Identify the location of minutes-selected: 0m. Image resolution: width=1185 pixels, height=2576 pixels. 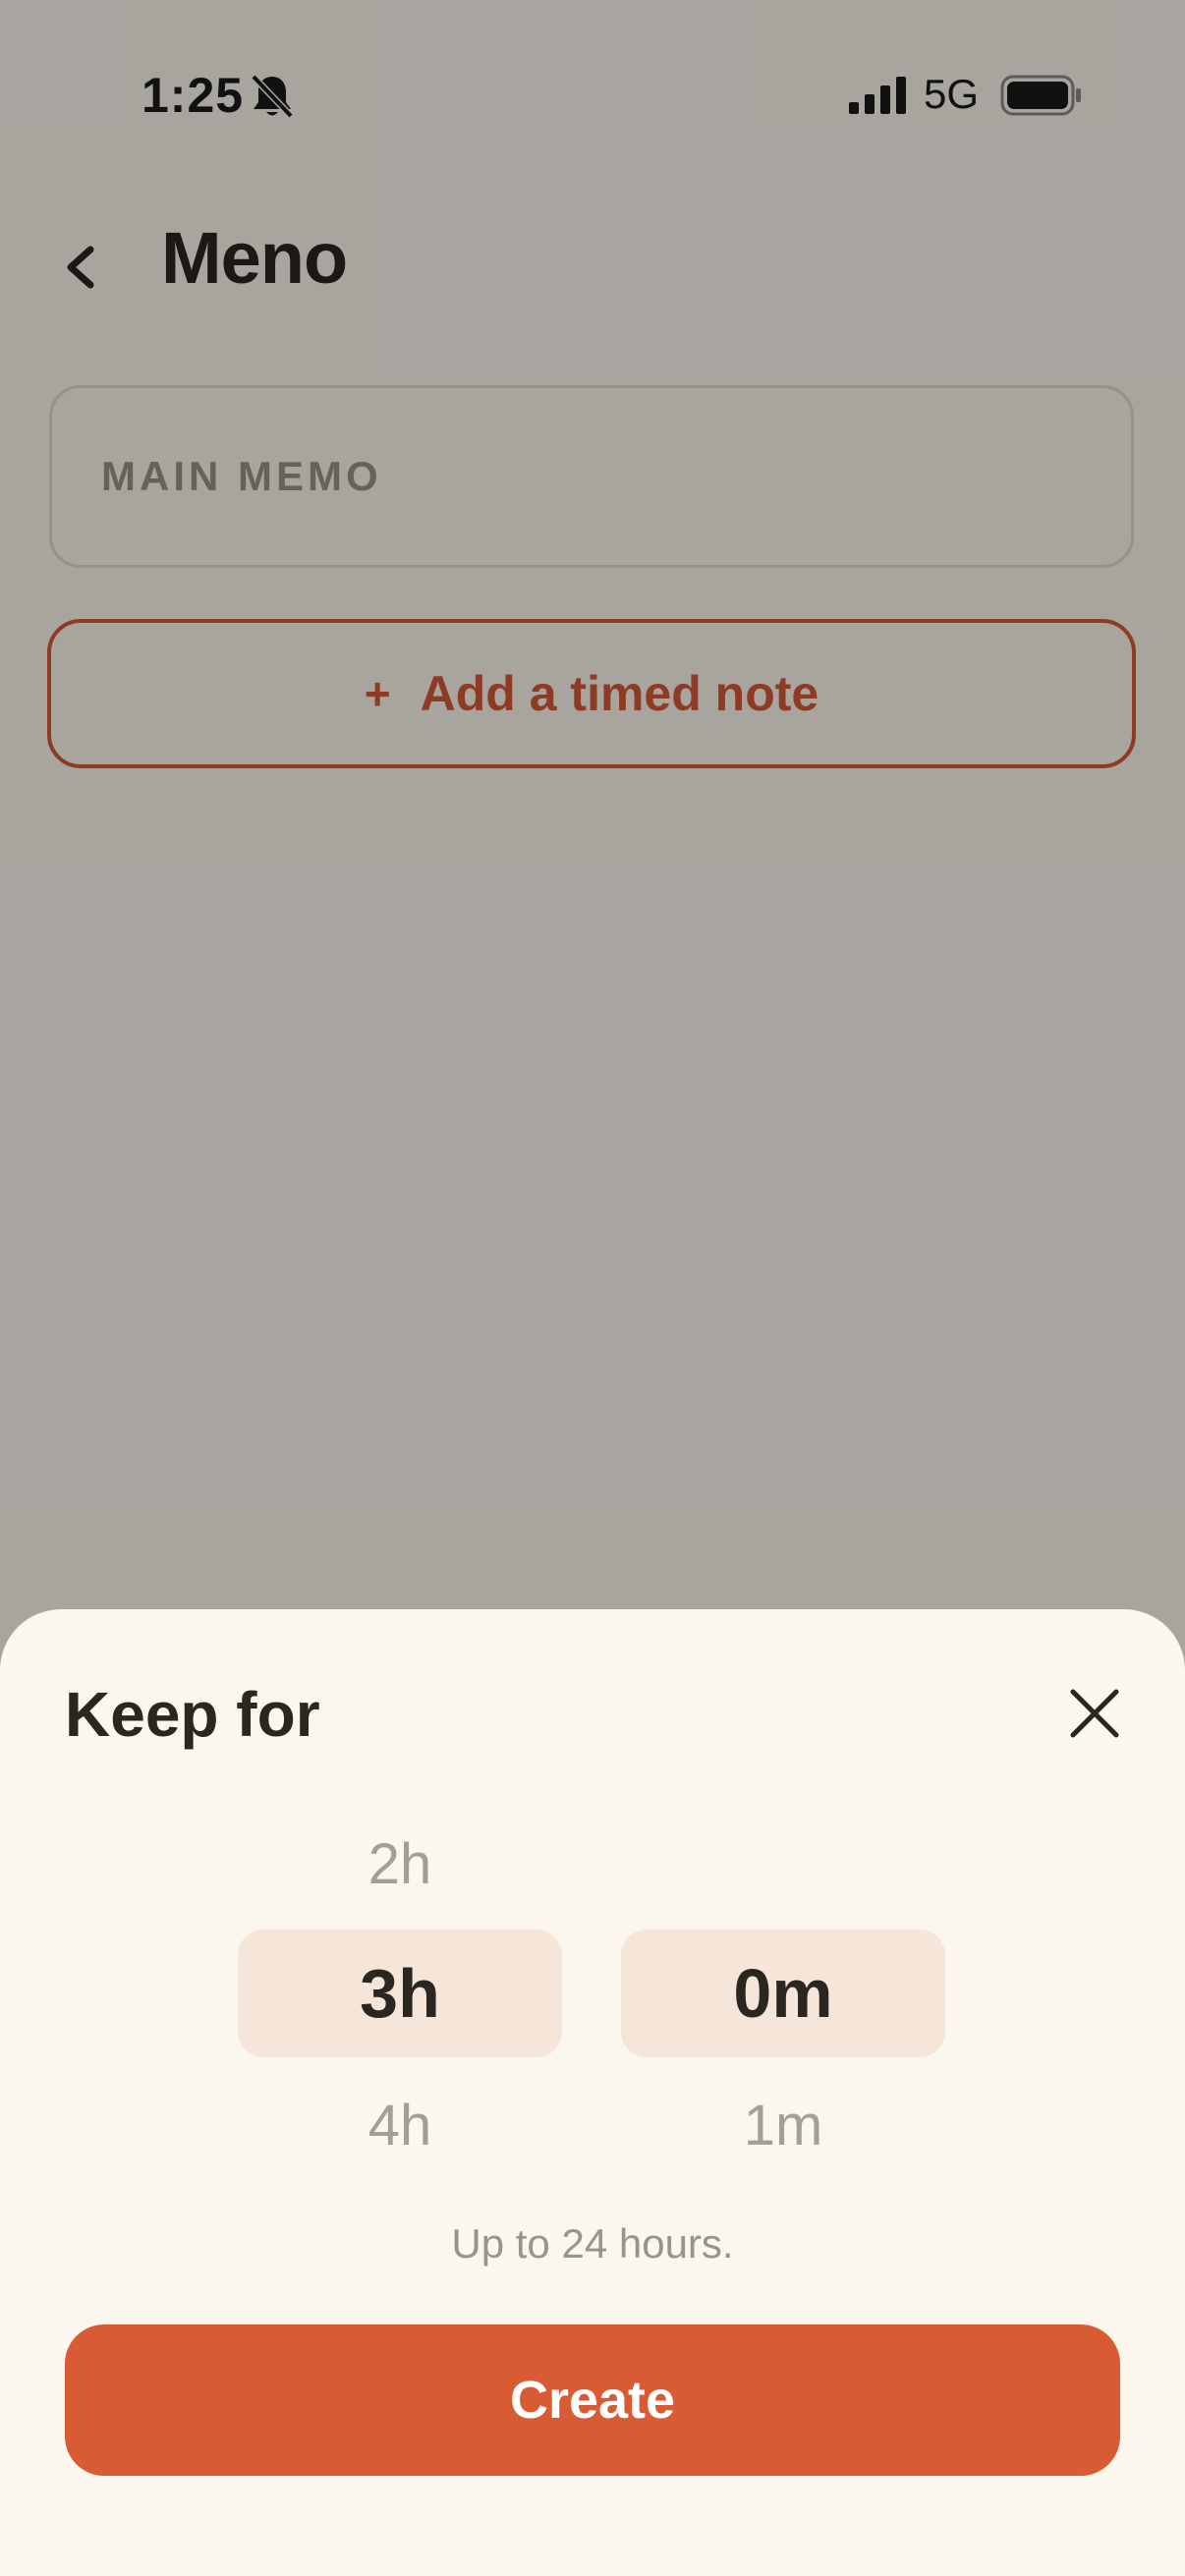
(783, 1993).